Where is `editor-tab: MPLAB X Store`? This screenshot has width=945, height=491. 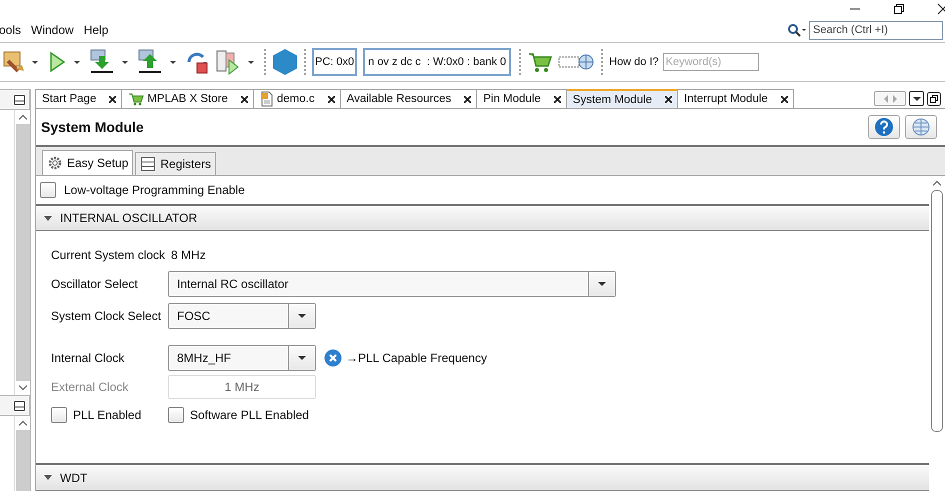 editor-tab: MPLAB X Store is located at coordinates (188, 98).